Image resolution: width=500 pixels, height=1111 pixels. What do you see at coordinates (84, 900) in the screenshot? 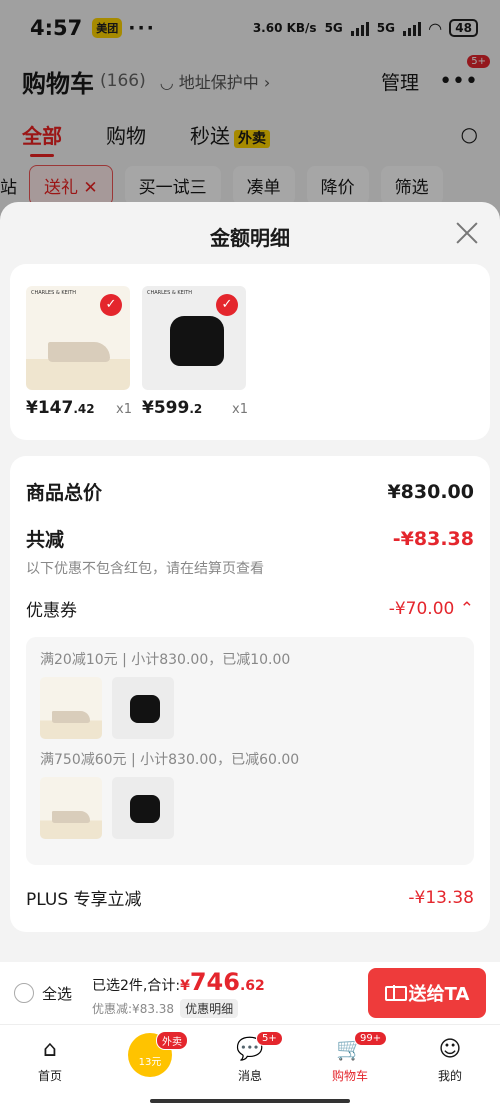
I see `plus-label: PLUS 专享立减` at bounding box center [84, 900].